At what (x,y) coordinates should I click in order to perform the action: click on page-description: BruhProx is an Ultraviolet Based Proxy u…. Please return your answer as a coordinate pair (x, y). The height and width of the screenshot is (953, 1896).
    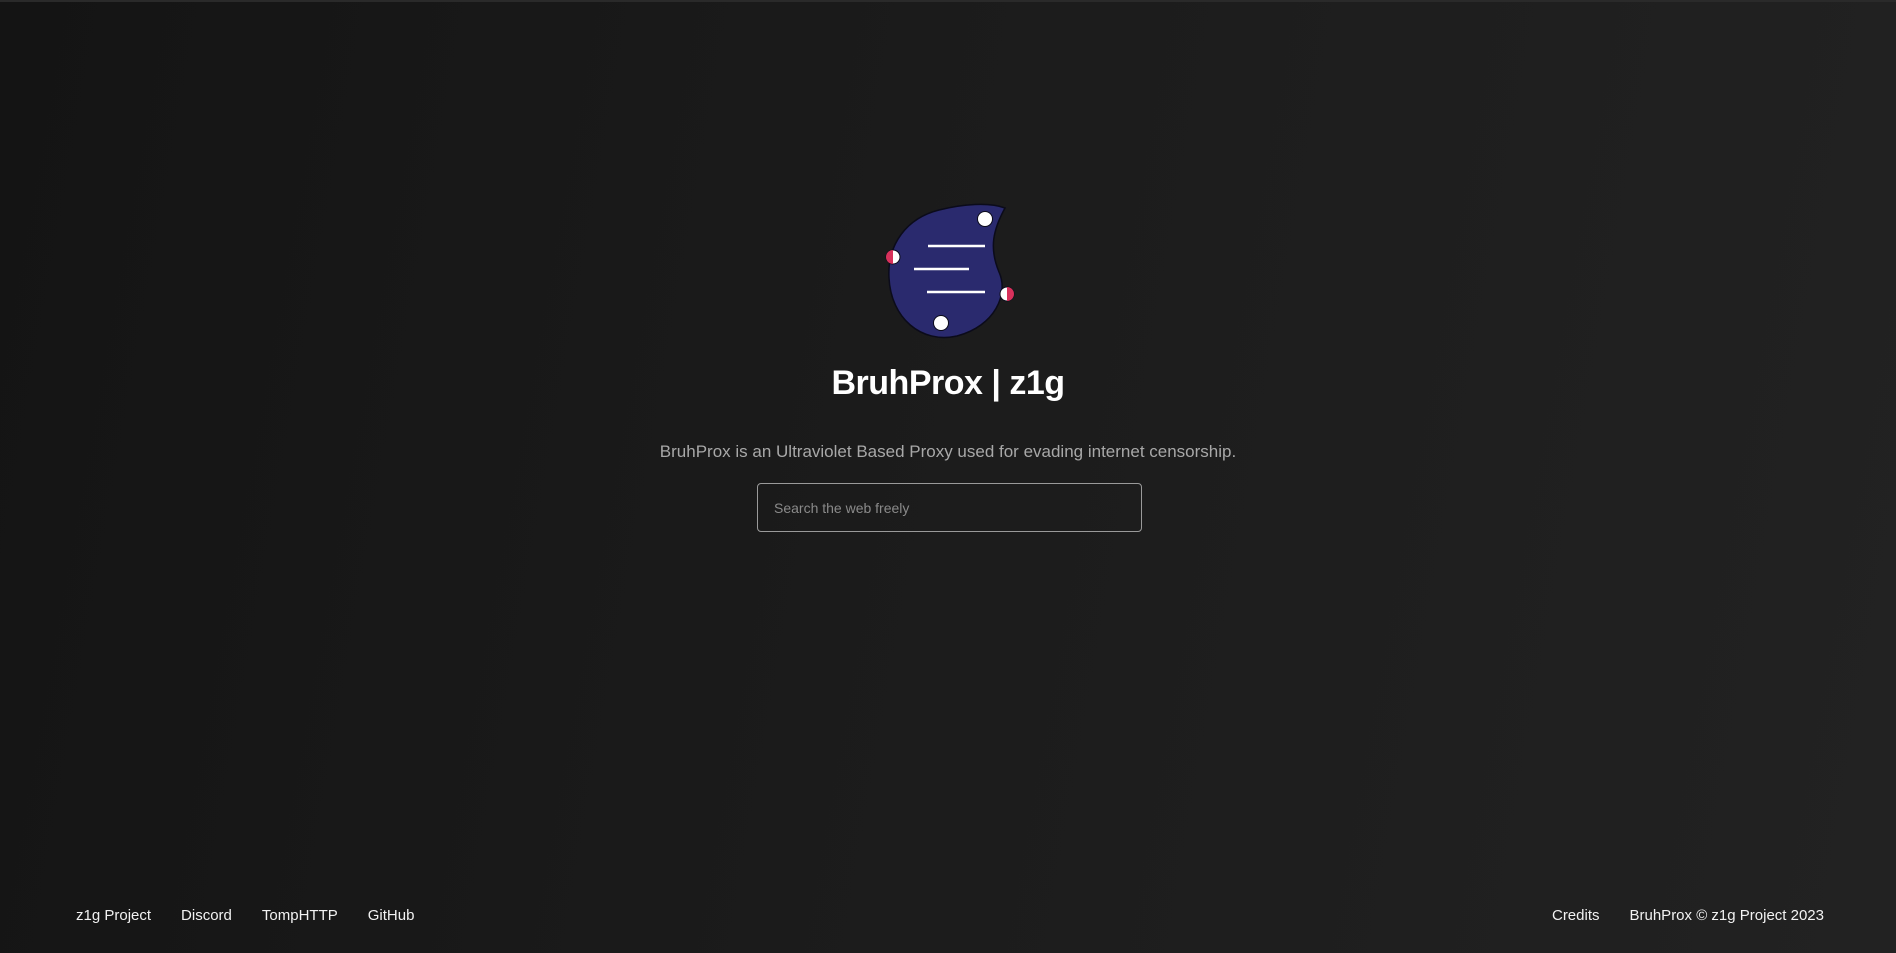
    Looking at the image, I should click on (948, 451).